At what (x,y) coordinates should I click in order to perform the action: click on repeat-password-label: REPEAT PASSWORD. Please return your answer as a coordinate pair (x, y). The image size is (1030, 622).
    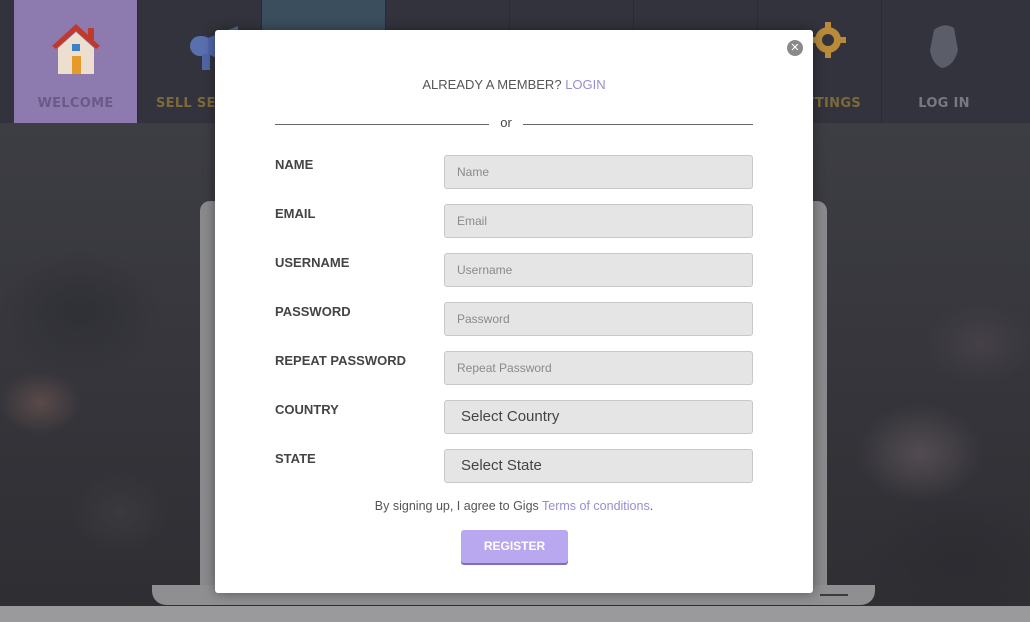
    Looking at the image, I should click on (340, 360).